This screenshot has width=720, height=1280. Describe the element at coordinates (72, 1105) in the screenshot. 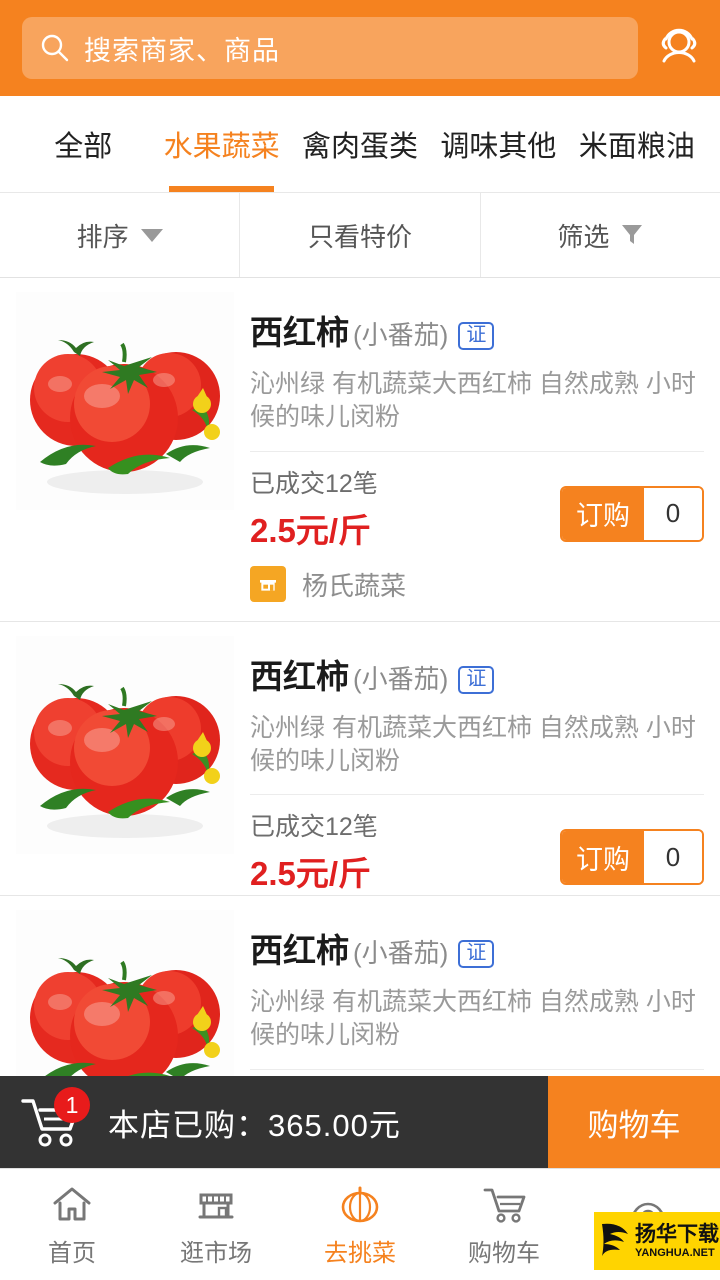

I see `cart-badge-count: 1` at that location.